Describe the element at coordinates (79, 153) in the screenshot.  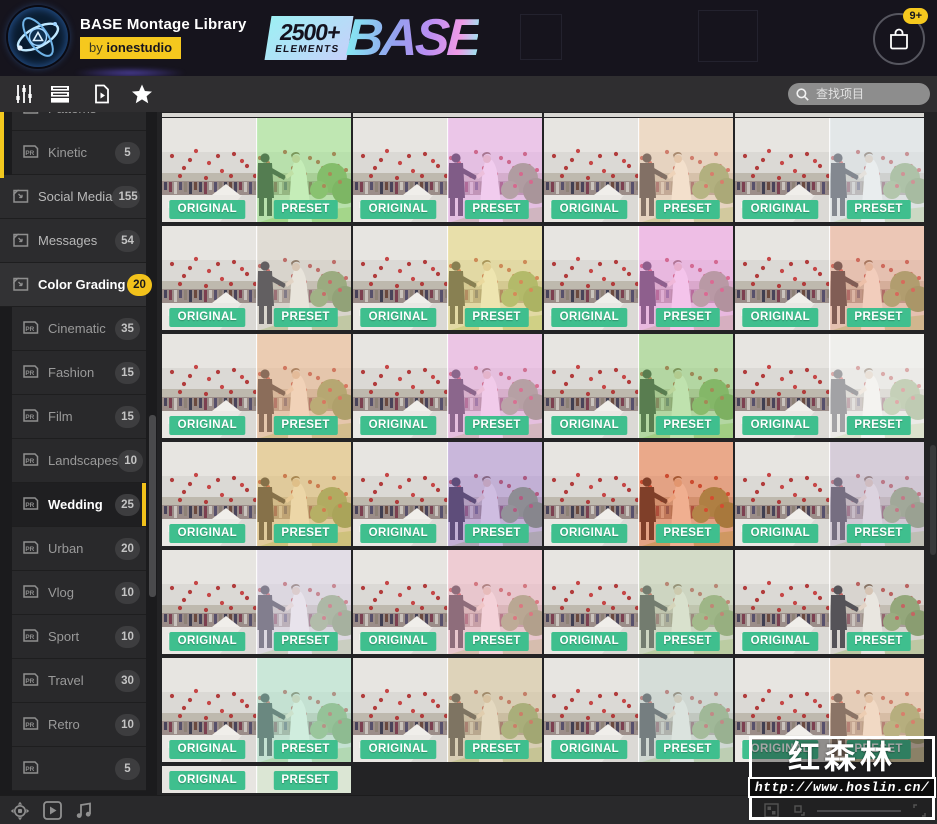
I see `sidebar-item-kinetic: PR Kinetic 5` at that location.